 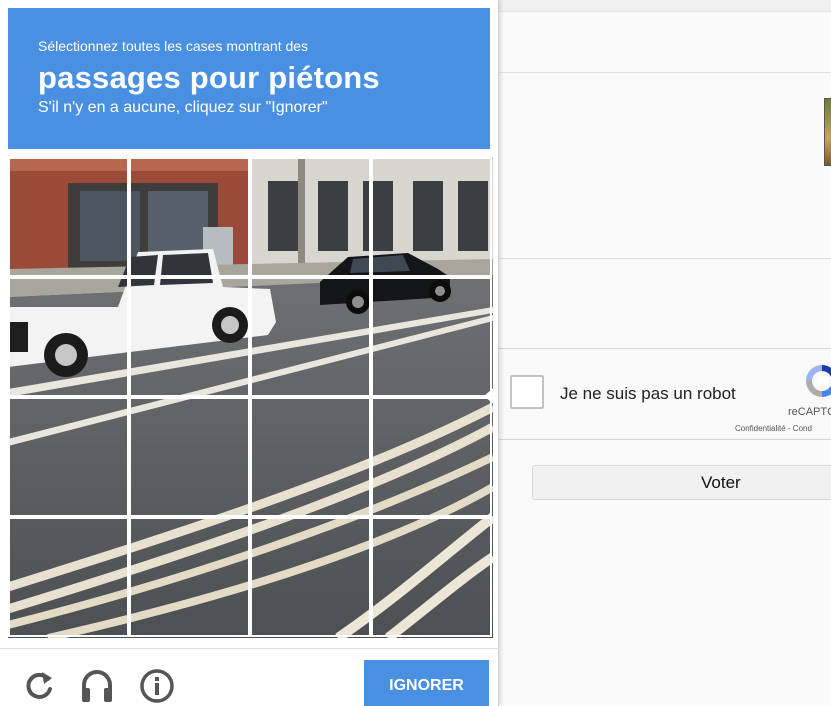 I want to click on vote-button: Voter, so click(x=681, y=482).